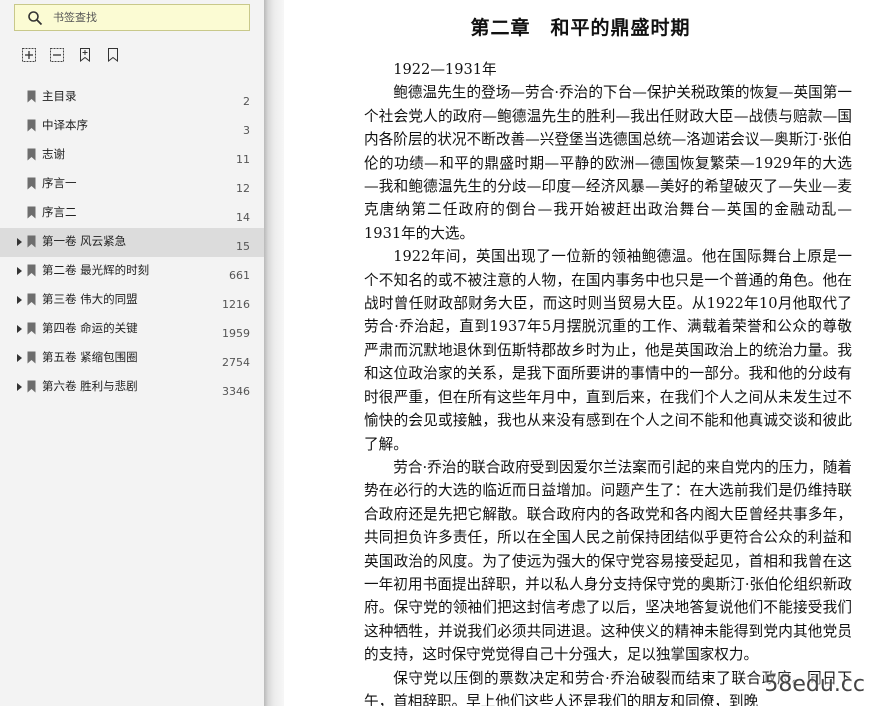 This screenshot has width=877, height=706. Describe the element at coordinates (90, 386) in the screenshot. I see `bookmark-label: 第六卷 胜利与悲剧` at that location.